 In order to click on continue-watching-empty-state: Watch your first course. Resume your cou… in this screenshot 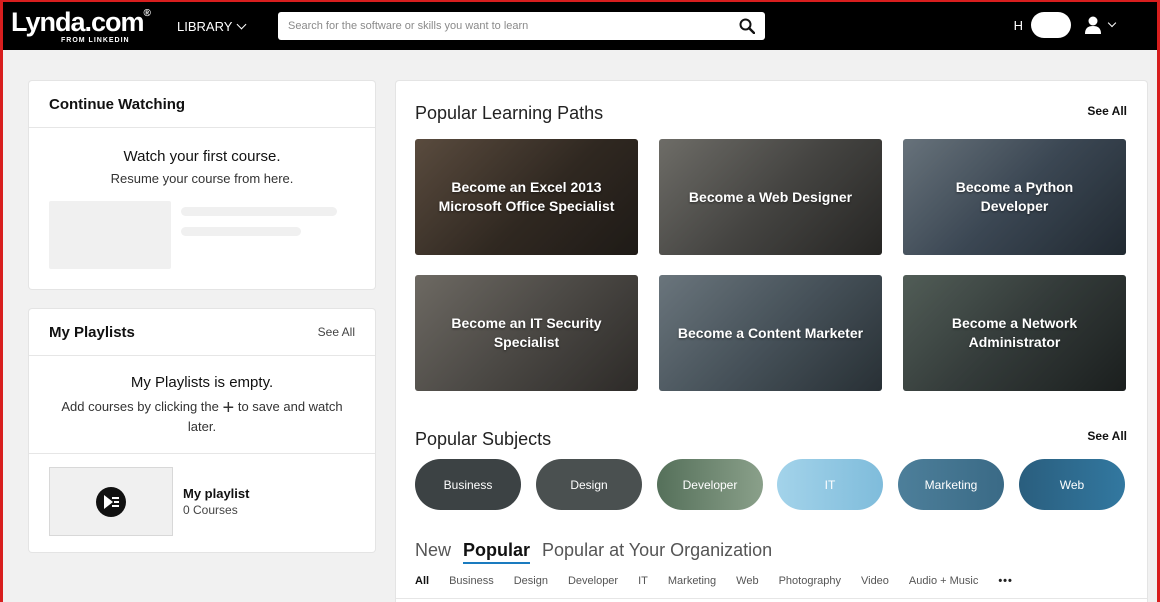, I will do `click(202, 157)`.